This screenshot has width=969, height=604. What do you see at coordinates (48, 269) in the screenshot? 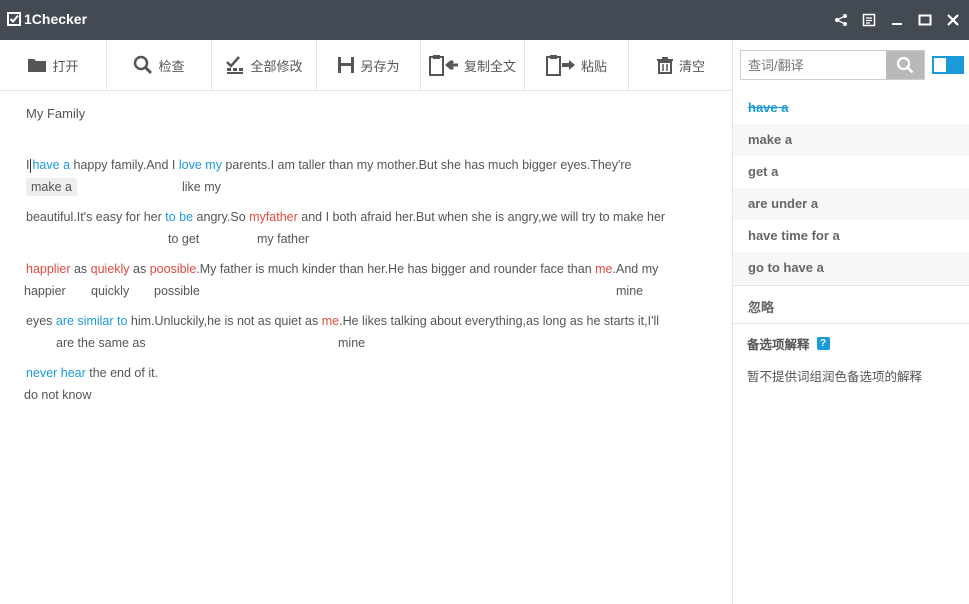
I see `error-word: happlier` at bounding box center [48, 269].